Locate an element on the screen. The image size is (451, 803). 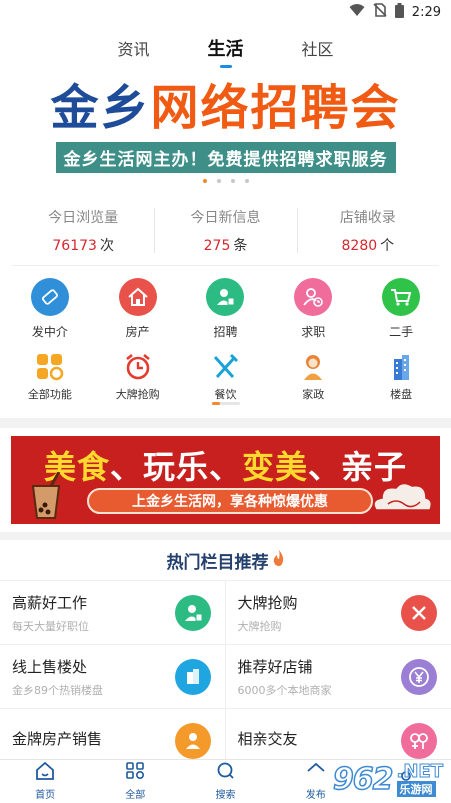
indicator-track is located at coordinates (225, 403).